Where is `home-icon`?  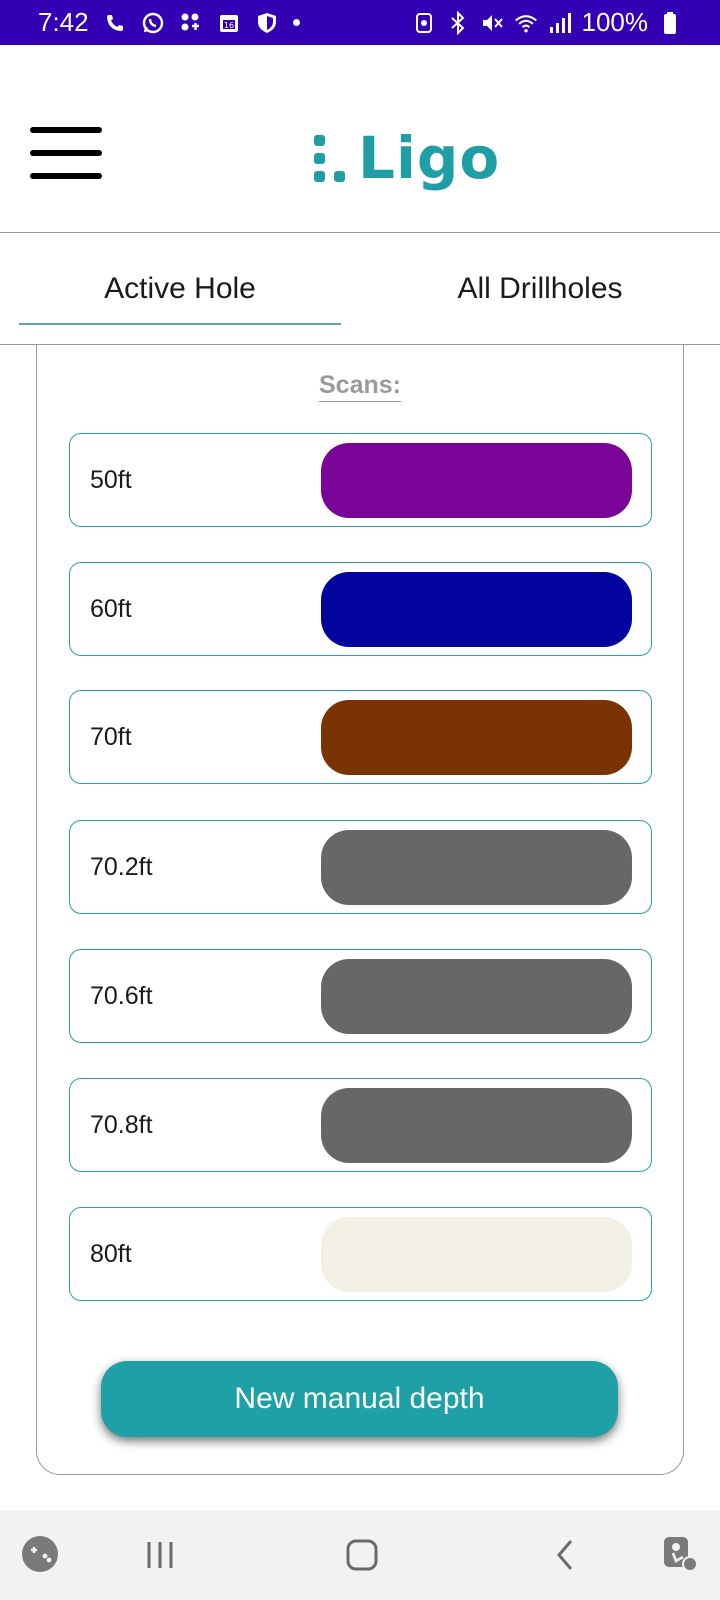
home-icon is located at coordinates (362, 1555).